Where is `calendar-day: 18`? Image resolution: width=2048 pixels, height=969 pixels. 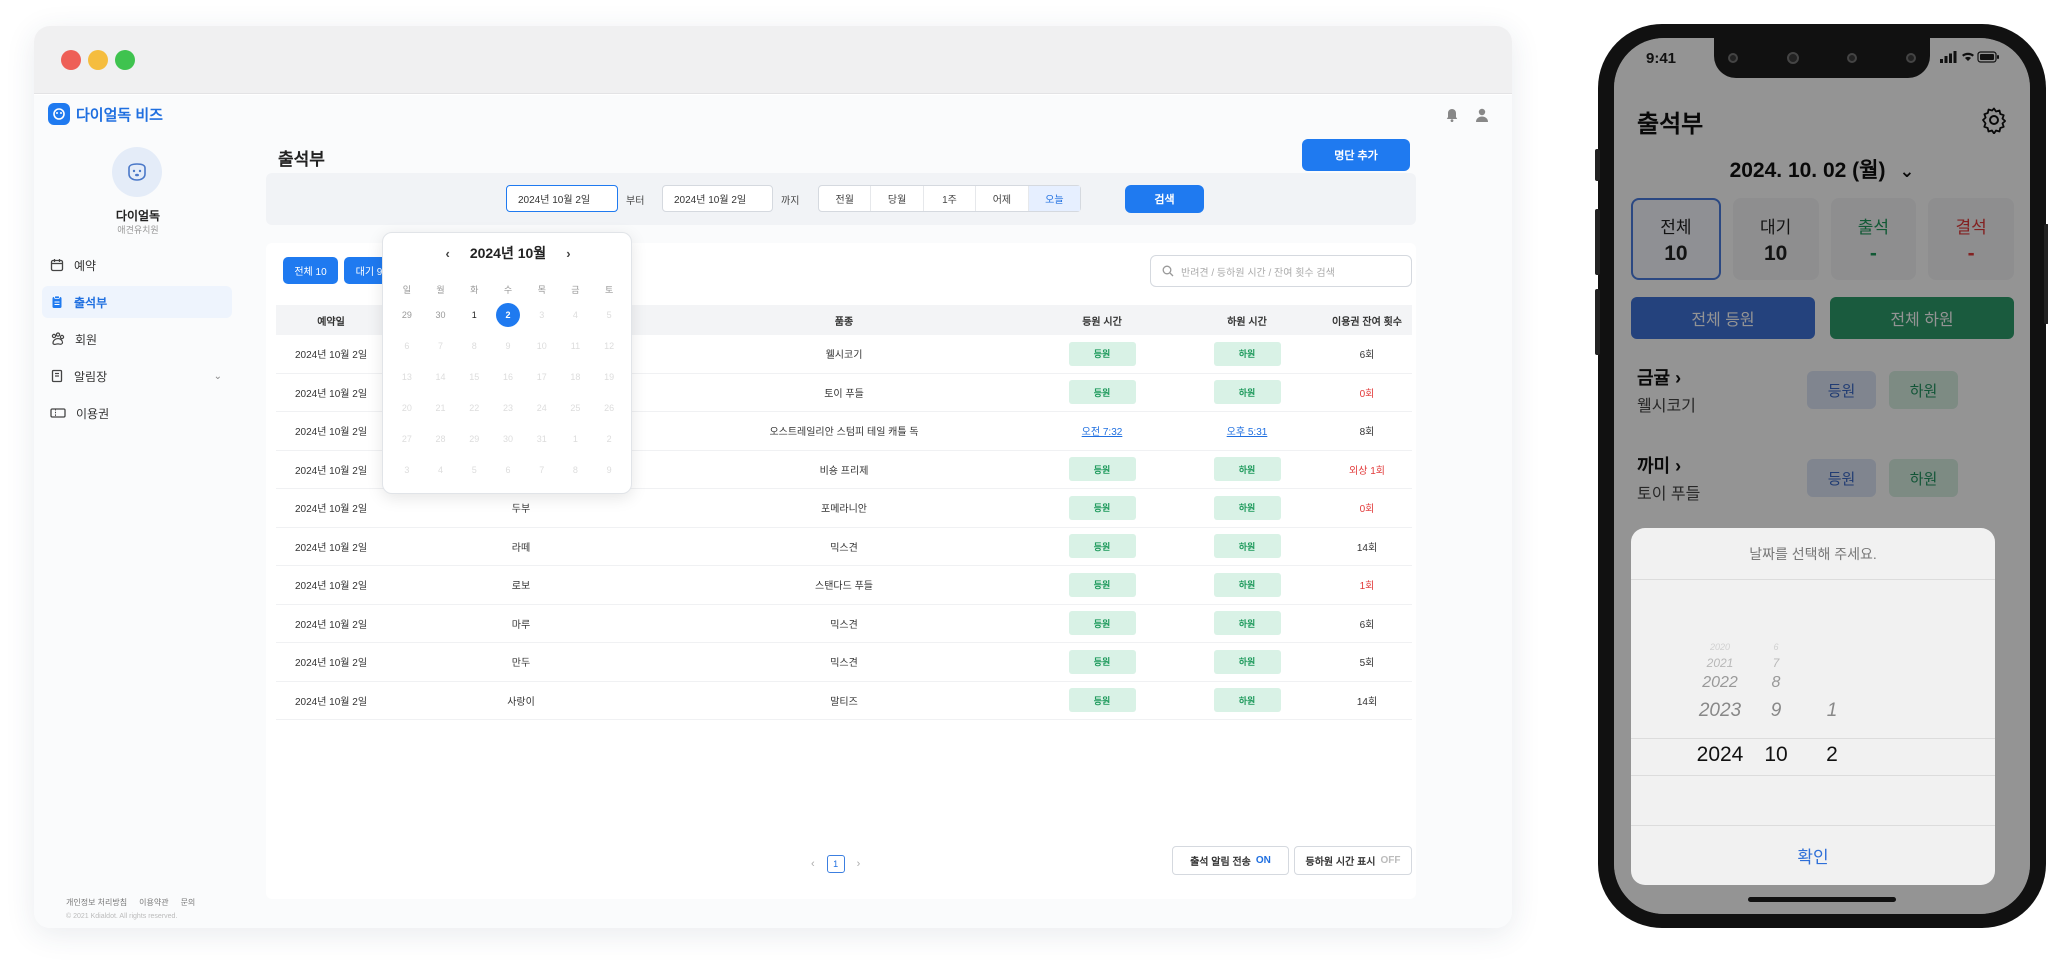 calendar-day: 18 is located at coordinates (576, 376).